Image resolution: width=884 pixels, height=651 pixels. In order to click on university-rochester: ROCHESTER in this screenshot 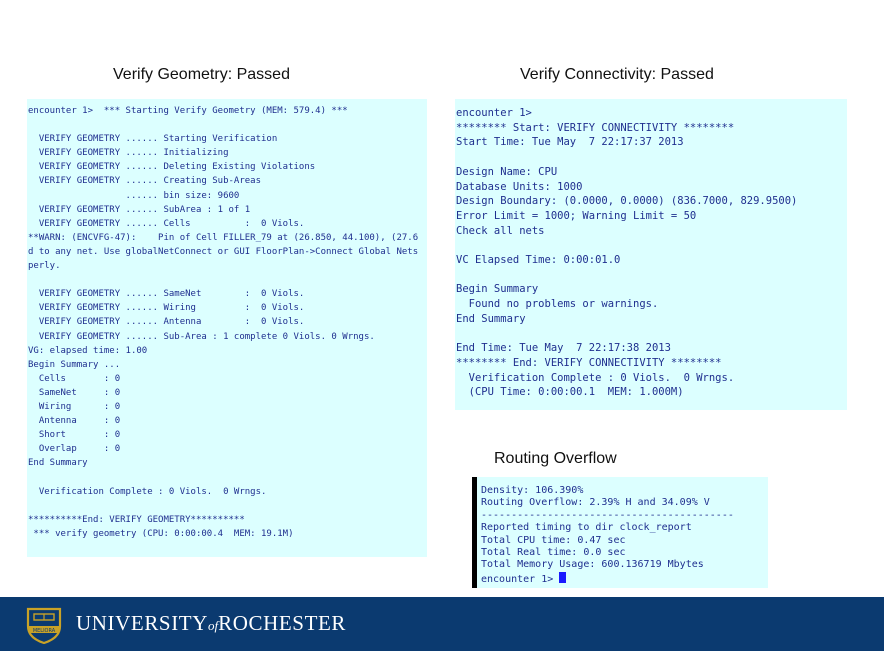, I will do `click(282, 623)`.